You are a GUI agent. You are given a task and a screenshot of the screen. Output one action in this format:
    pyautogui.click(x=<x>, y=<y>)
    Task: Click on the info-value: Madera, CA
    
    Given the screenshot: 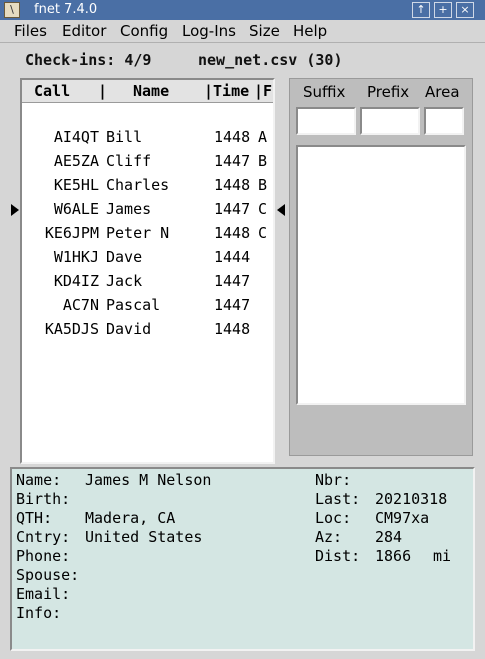 What is the action you would take?
    pyautogui.click(x=130, y=518)
    